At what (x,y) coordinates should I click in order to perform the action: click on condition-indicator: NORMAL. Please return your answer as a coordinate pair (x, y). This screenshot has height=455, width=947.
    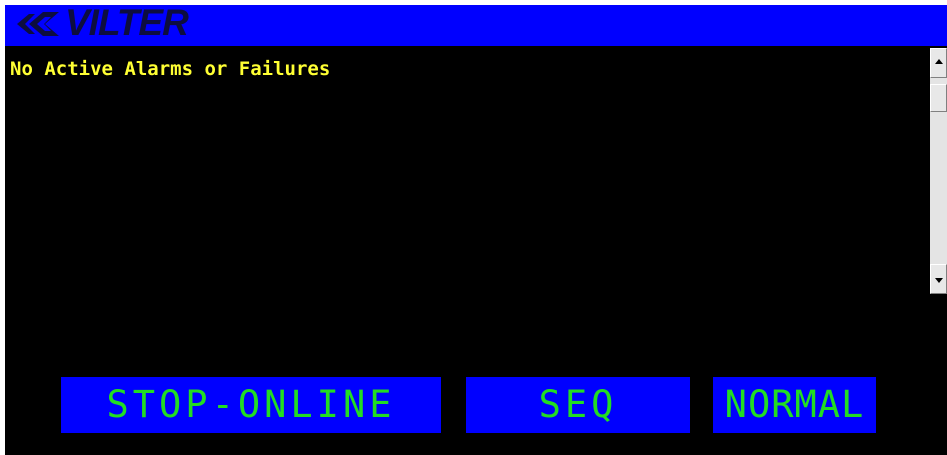
    Looking at the image, I should click on (794, 405).